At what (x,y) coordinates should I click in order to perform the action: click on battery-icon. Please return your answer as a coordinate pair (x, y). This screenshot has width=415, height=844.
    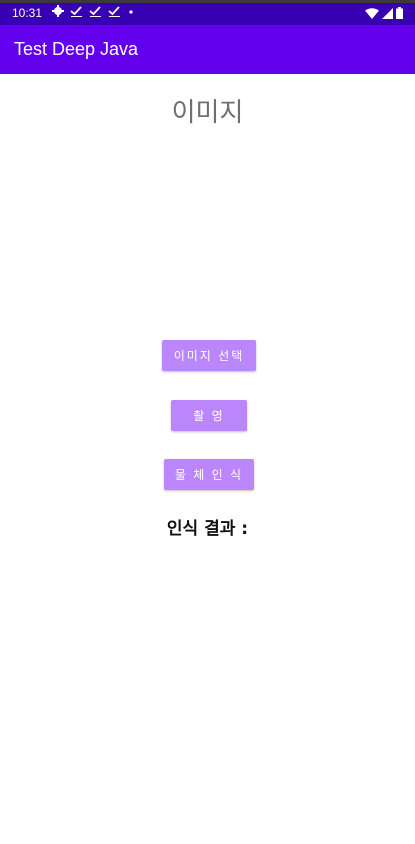
    Looking at the image, I should click on (399, 13).